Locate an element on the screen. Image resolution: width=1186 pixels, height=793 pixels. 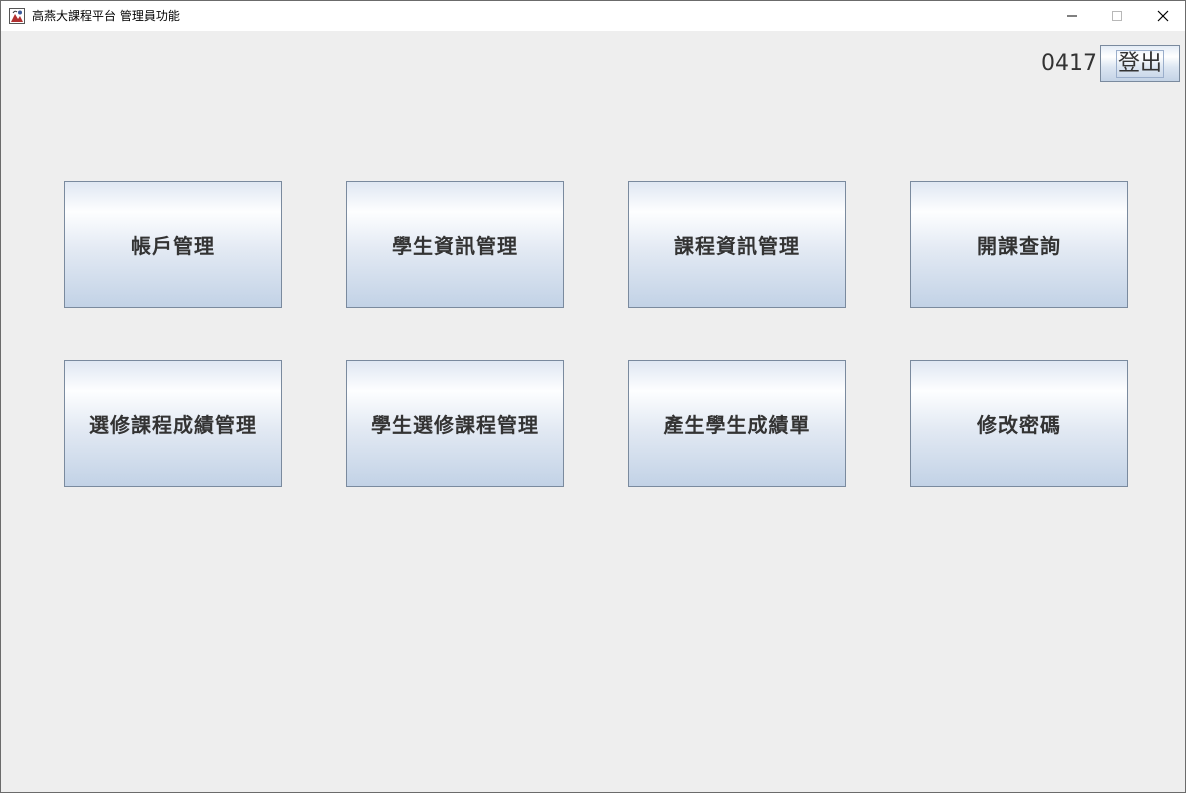
logout-button: 登出 is located at coordinates (1140, 63).